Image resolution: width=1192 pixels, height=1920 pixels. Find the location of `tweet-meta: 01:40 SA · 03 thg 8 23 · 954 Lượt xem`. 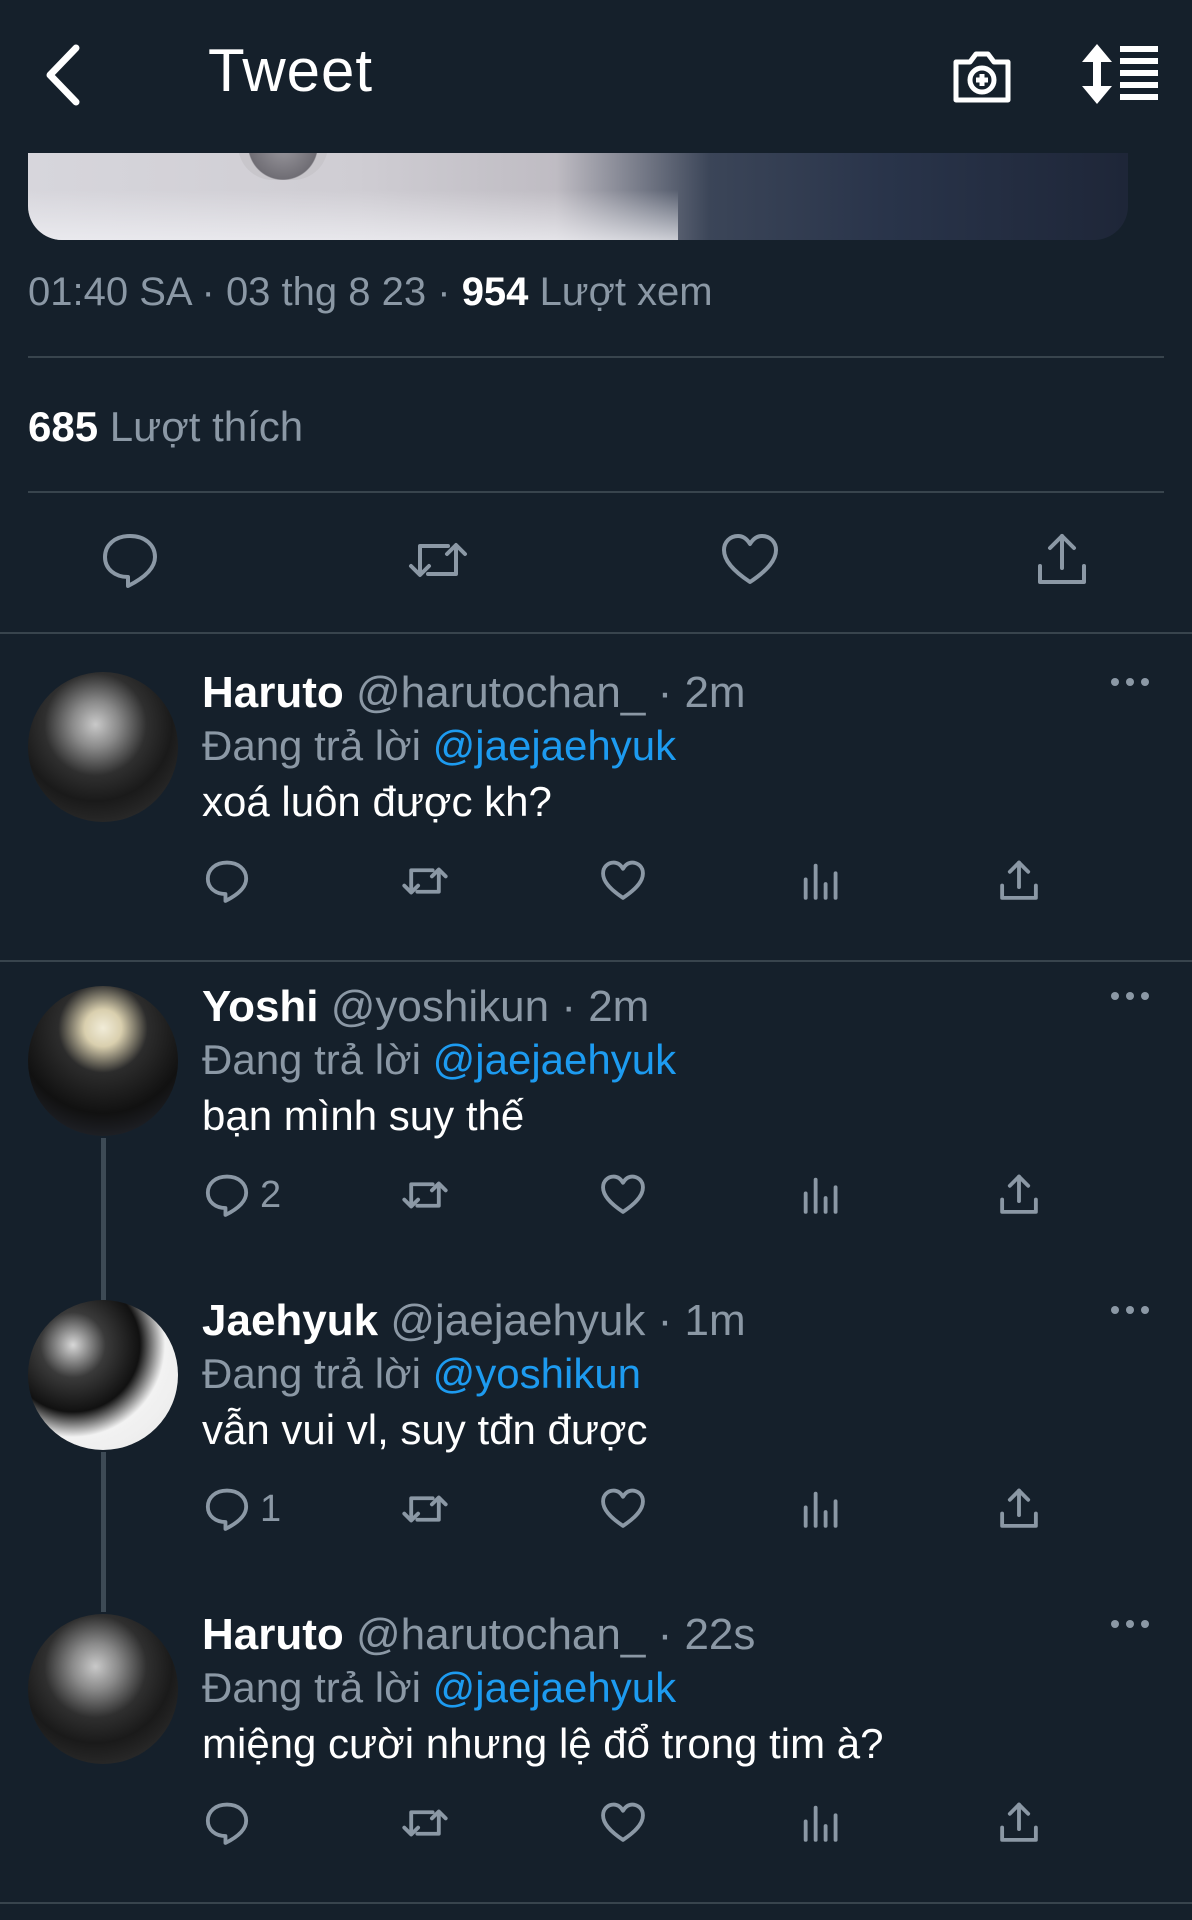

tweet-meta: 01:40 SA · 03 thg 8 23 · 954 Lượt xem is located at coordinates (370, 292).